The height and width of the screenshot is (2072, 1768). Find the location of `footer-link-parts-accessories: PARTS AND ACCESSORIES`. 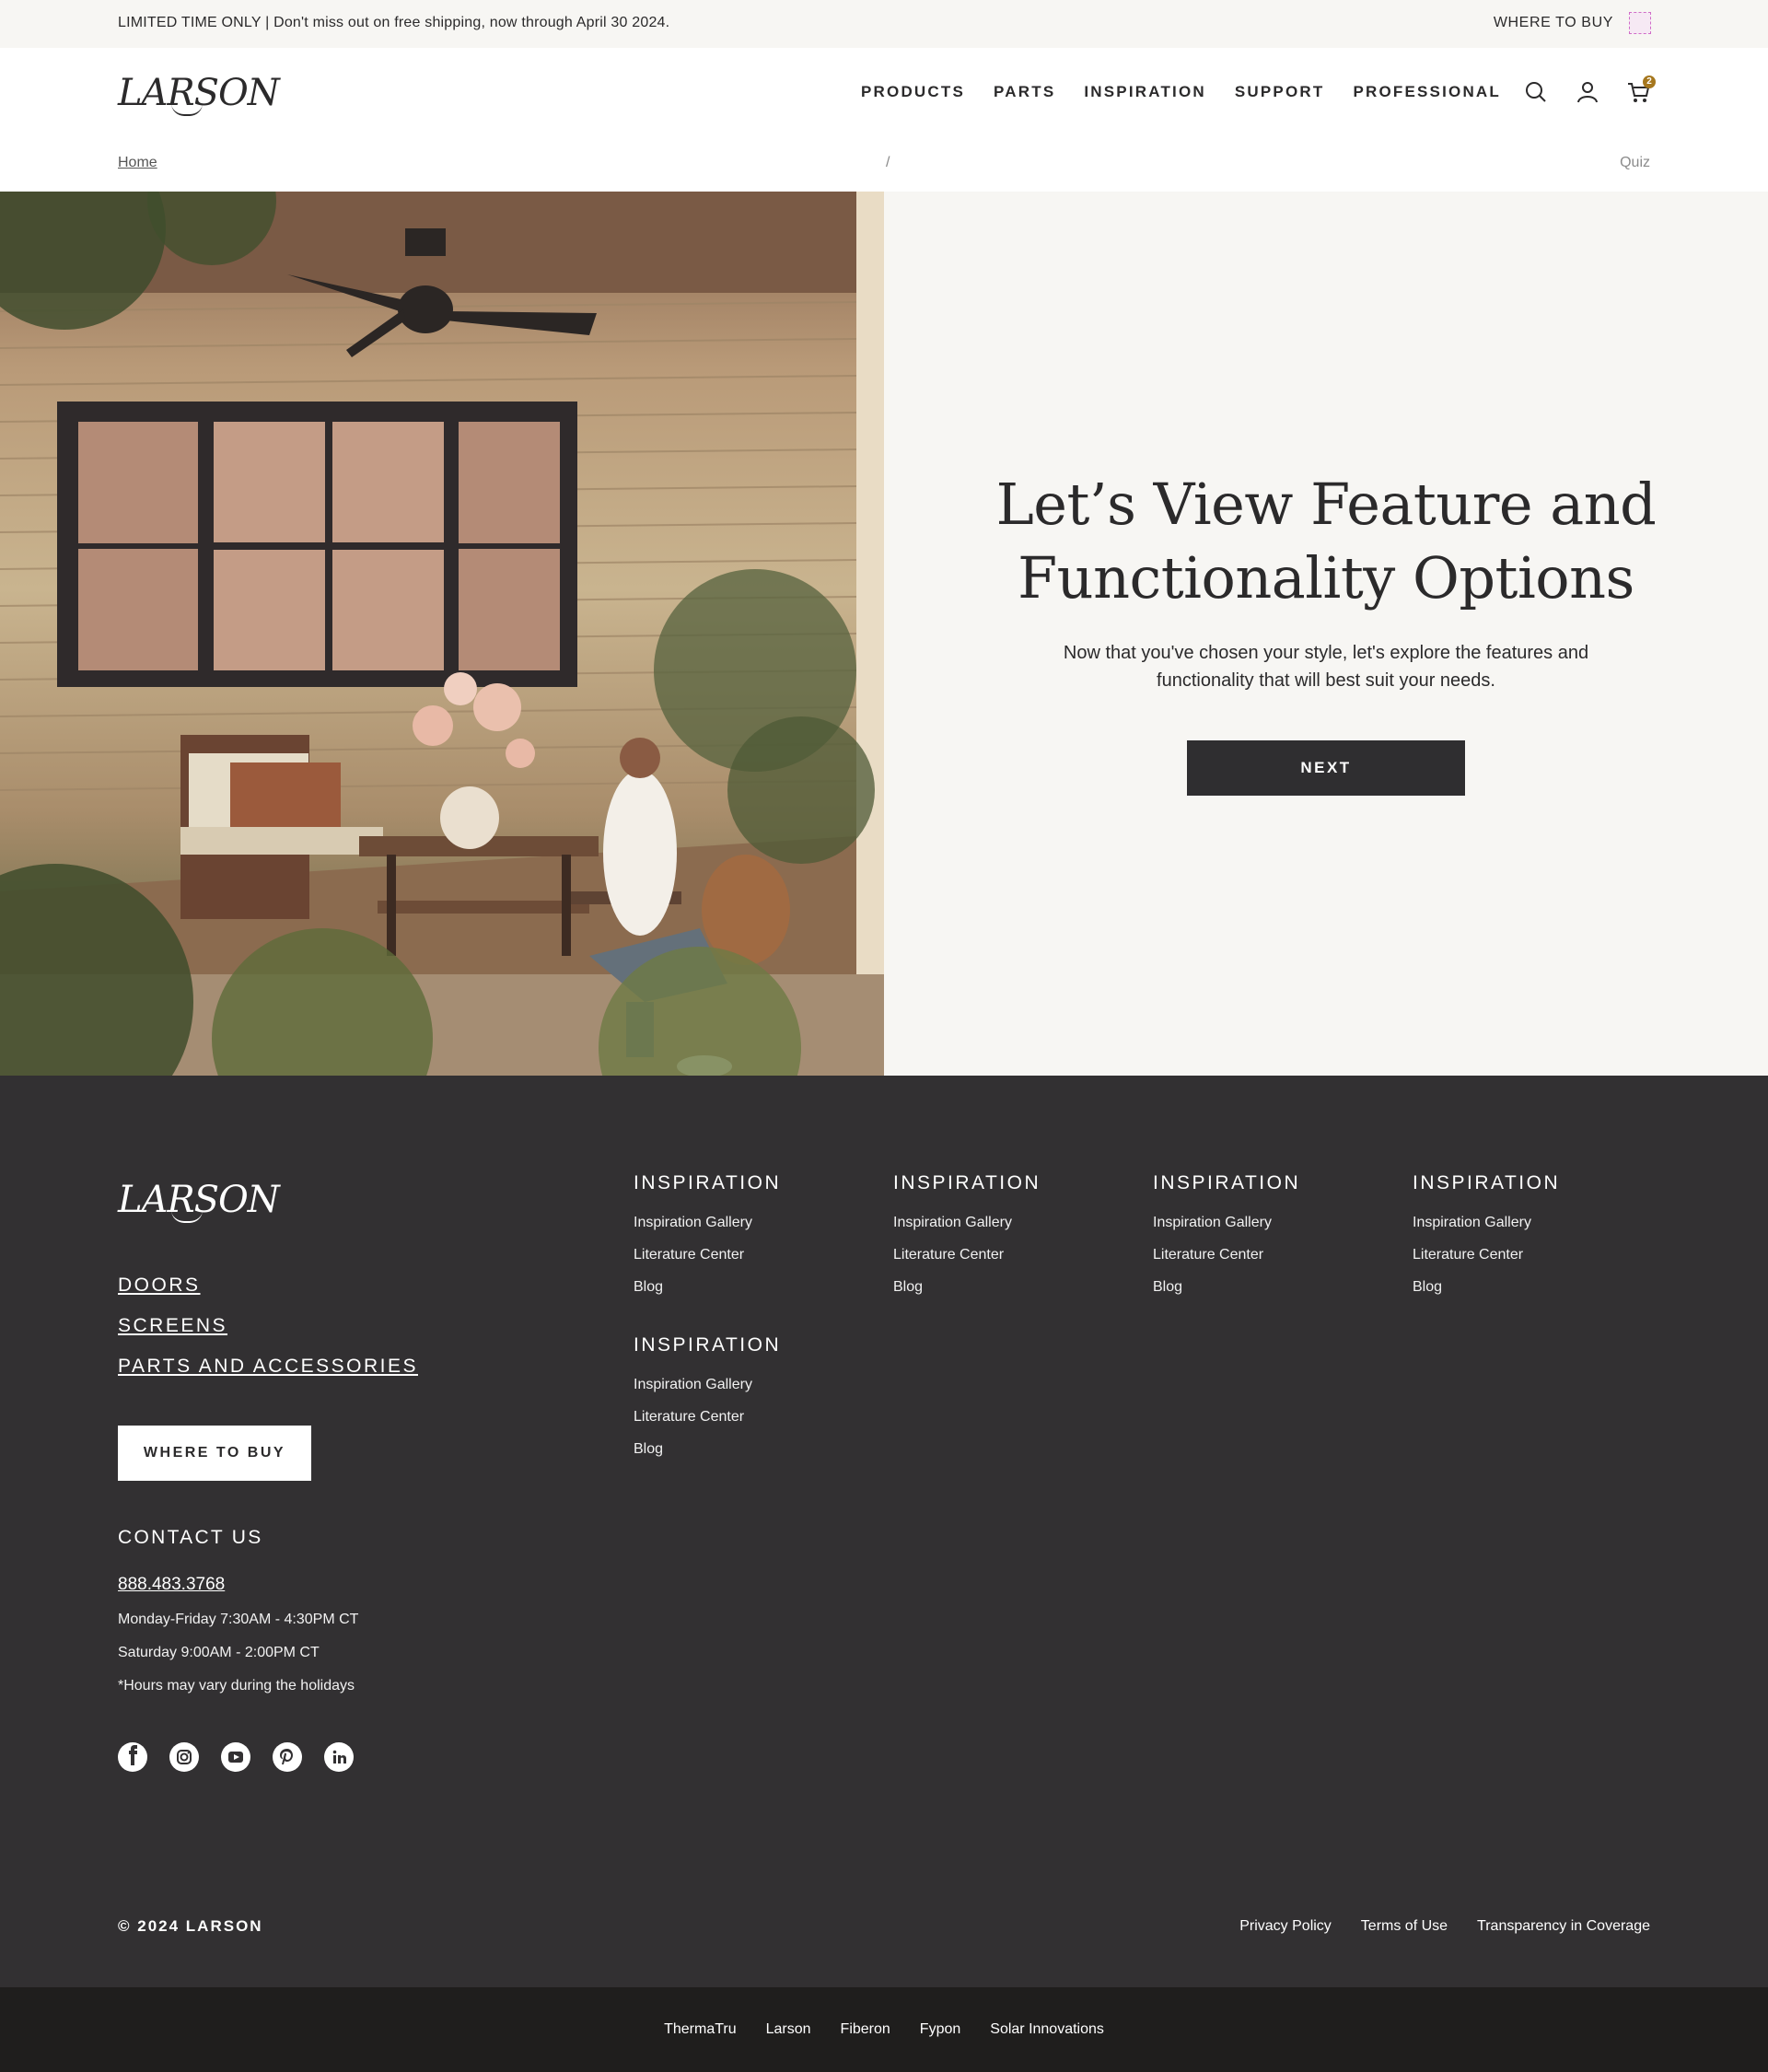

footer-link-parts-accessories: PARTS AND ACCESSORIES is located at coordinates (268, 1367).